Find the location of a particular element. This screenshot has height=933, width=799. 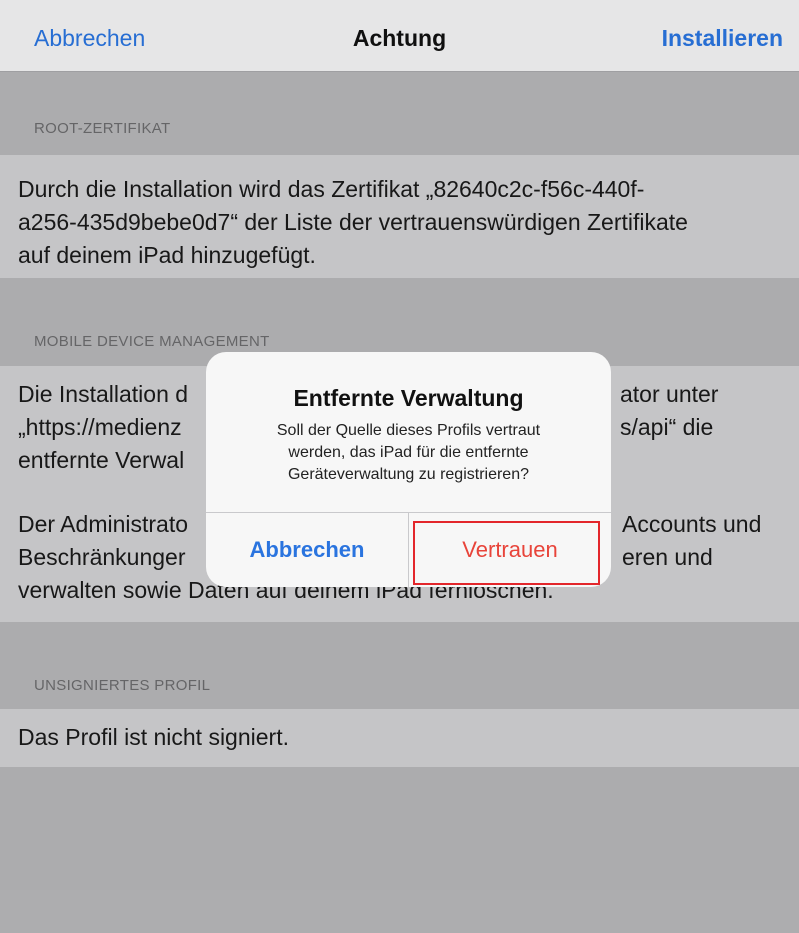

mdm-text-line: Accounts und is located at coordinates (692, 524).